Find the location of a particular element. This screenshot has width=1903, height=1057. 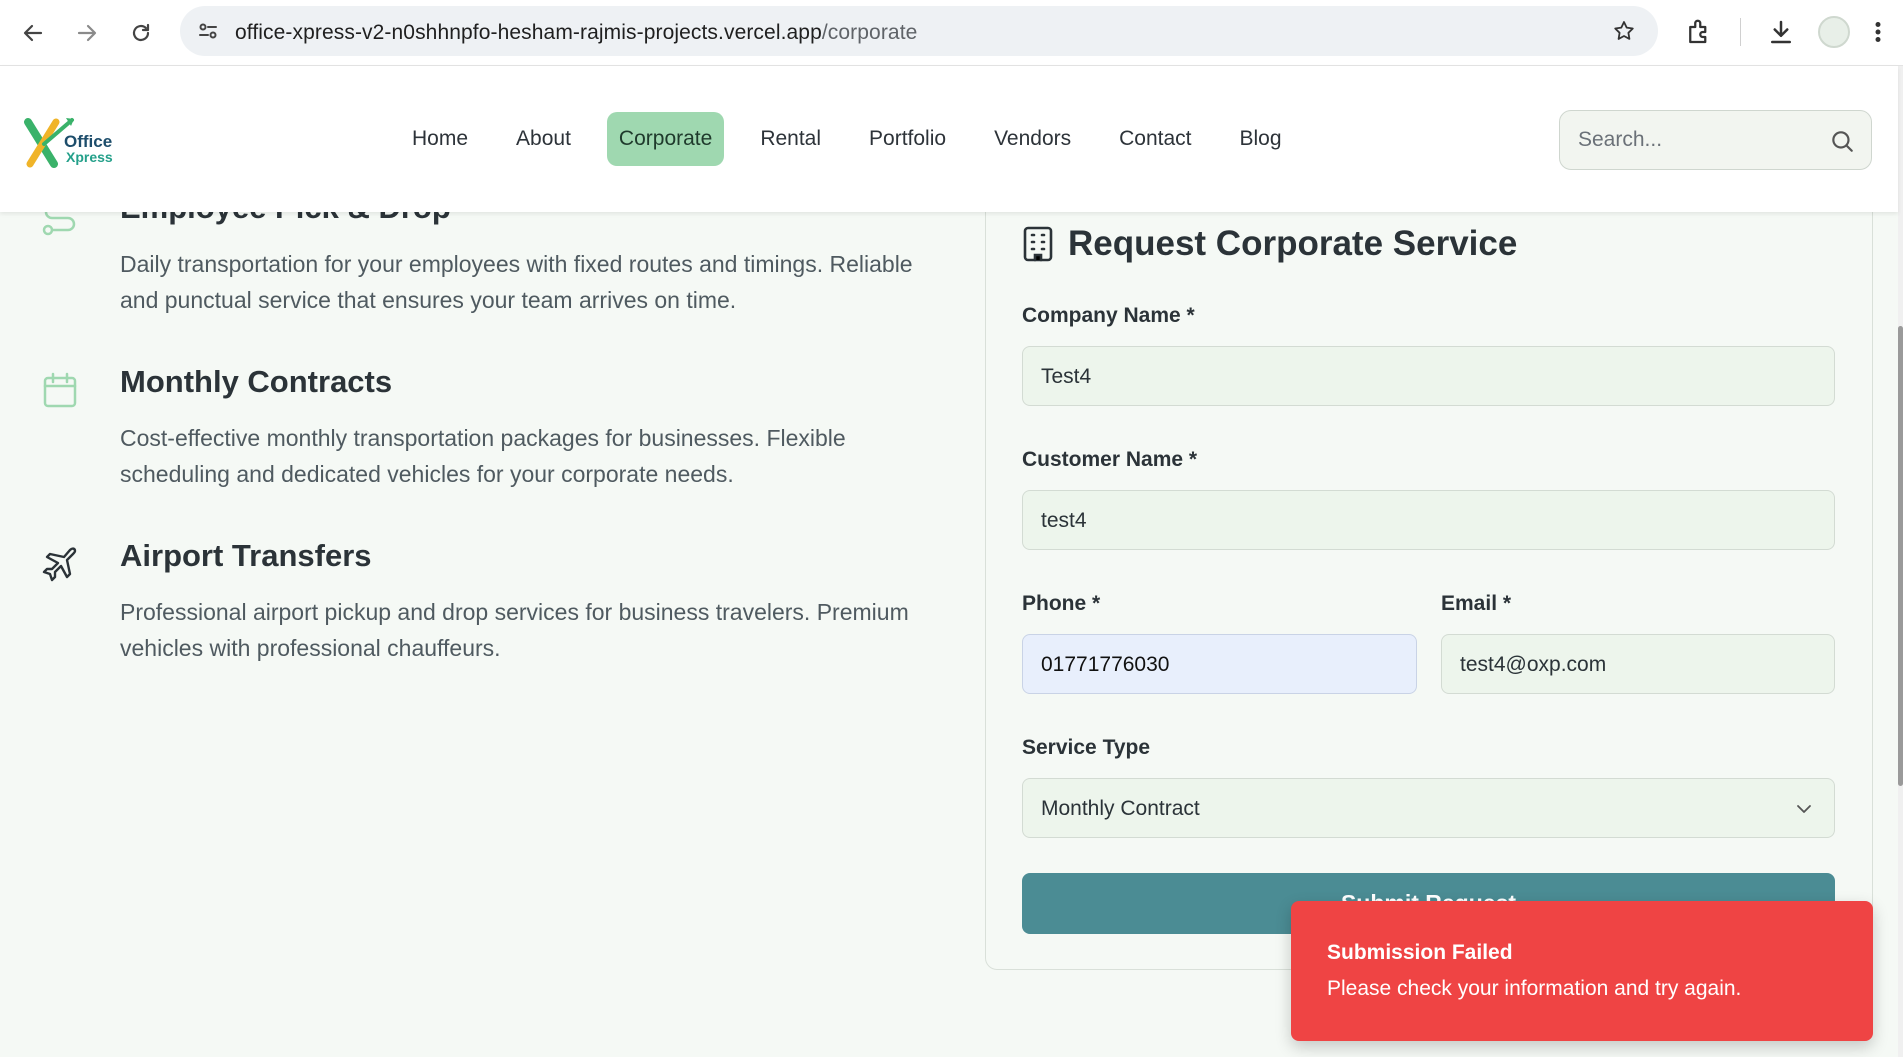

search-icon is located at coordinates (1842, 141).